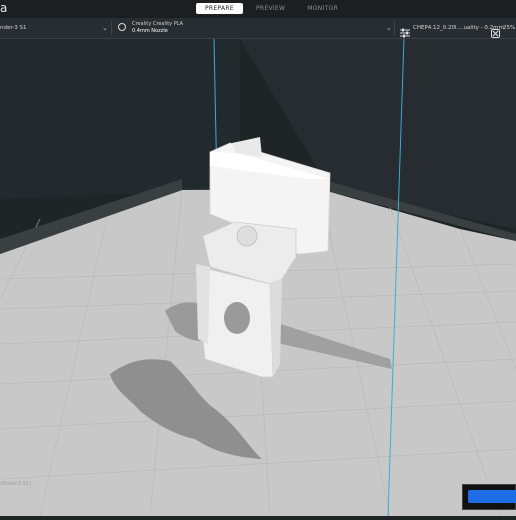 Image resolution: width=516 pixels, height=520 pixels. What do you see at coordinates (157, 24) in the screenshot?
I see `material-name: Creality Creality PLA` at bounding box center [157, 24].